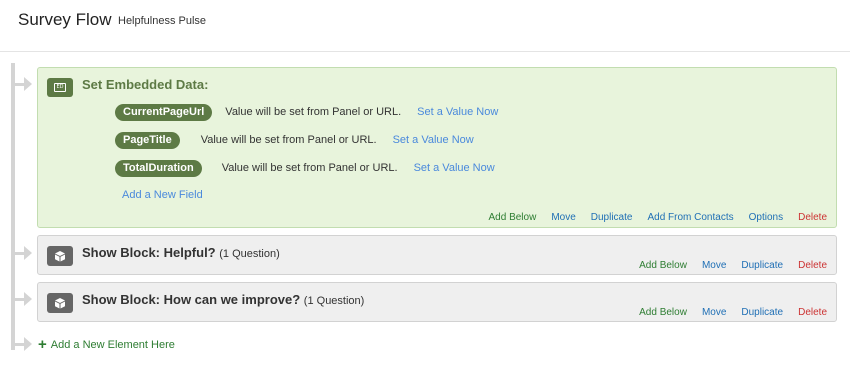 The width and height of the screenshot is (850, 365). Describe the element at coordinates (690, 217) in the screenshot. I see `add-from-contacts-button: Add From Contacts` at that location.